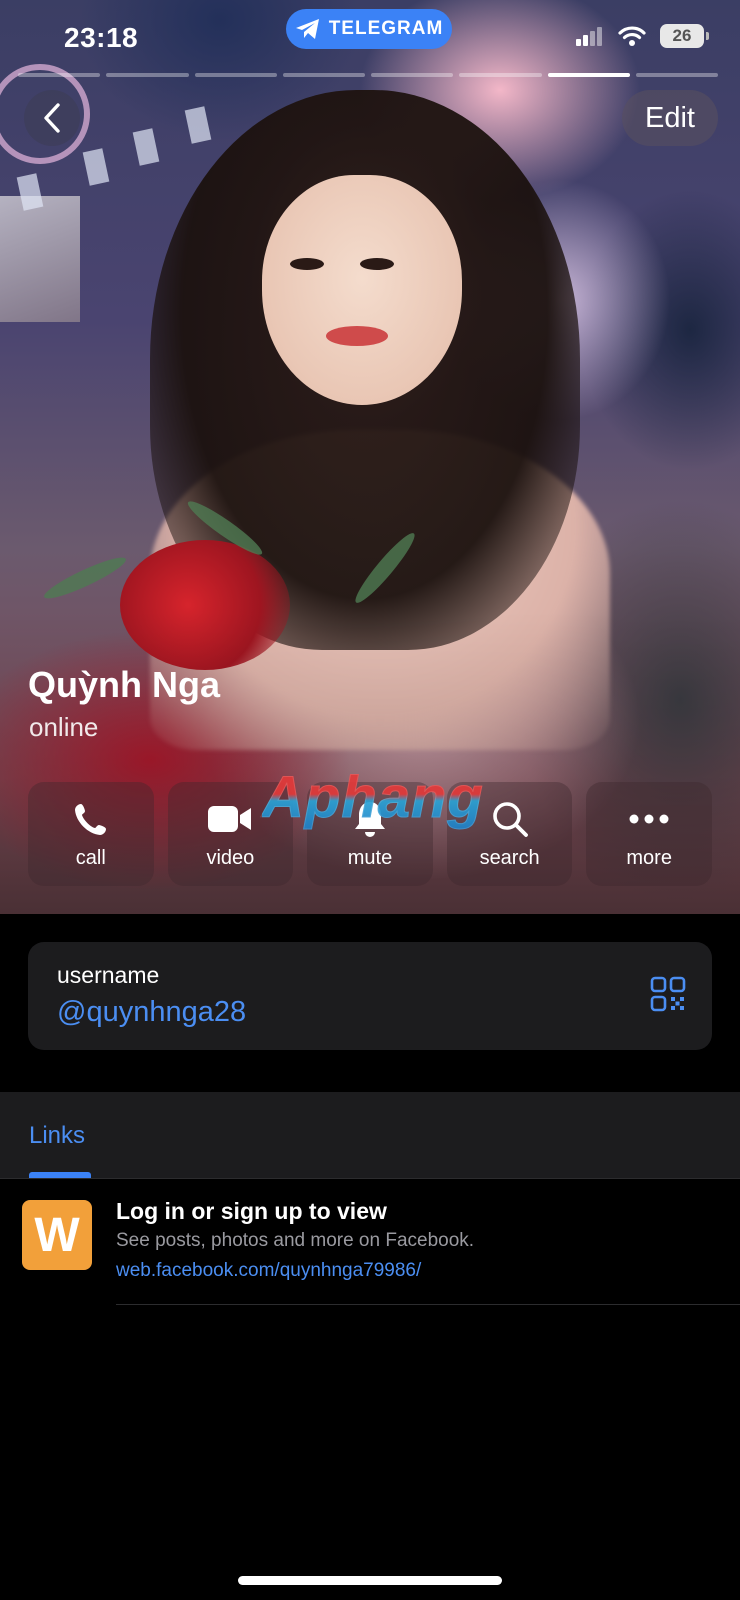 The width and height of the screenshot is (740, 1600). I want to click on photo-leaf, so click(85, 578).